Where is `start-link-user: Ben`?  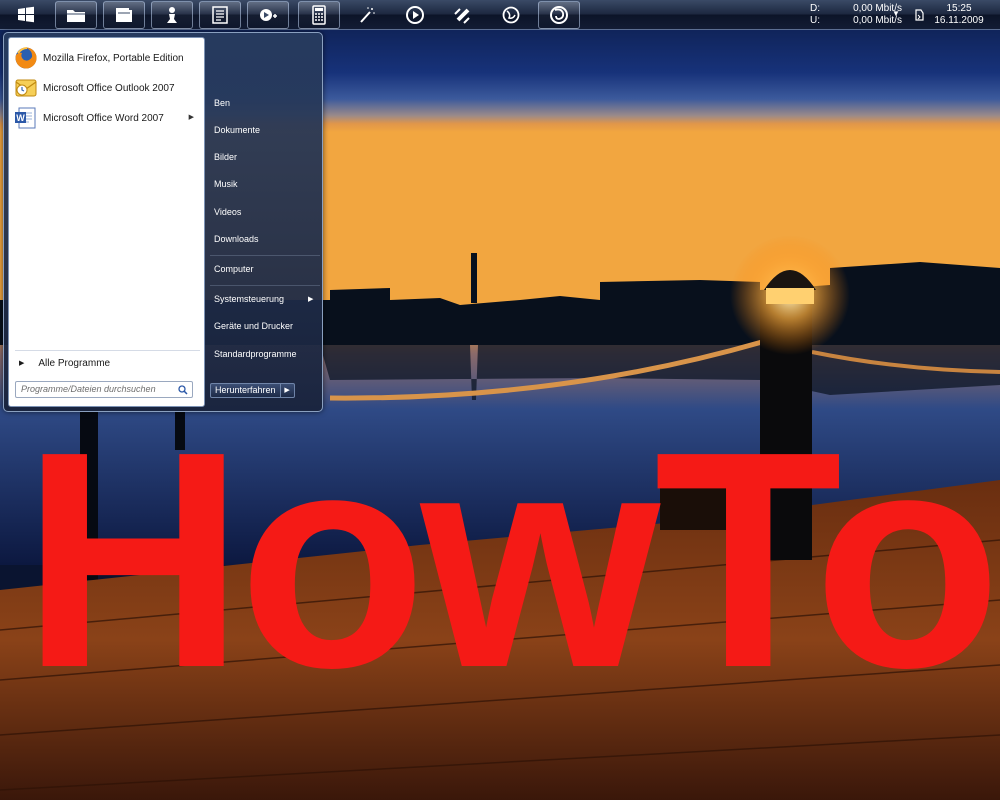 start-link-user: Ben is located at coordinates (222, 103).